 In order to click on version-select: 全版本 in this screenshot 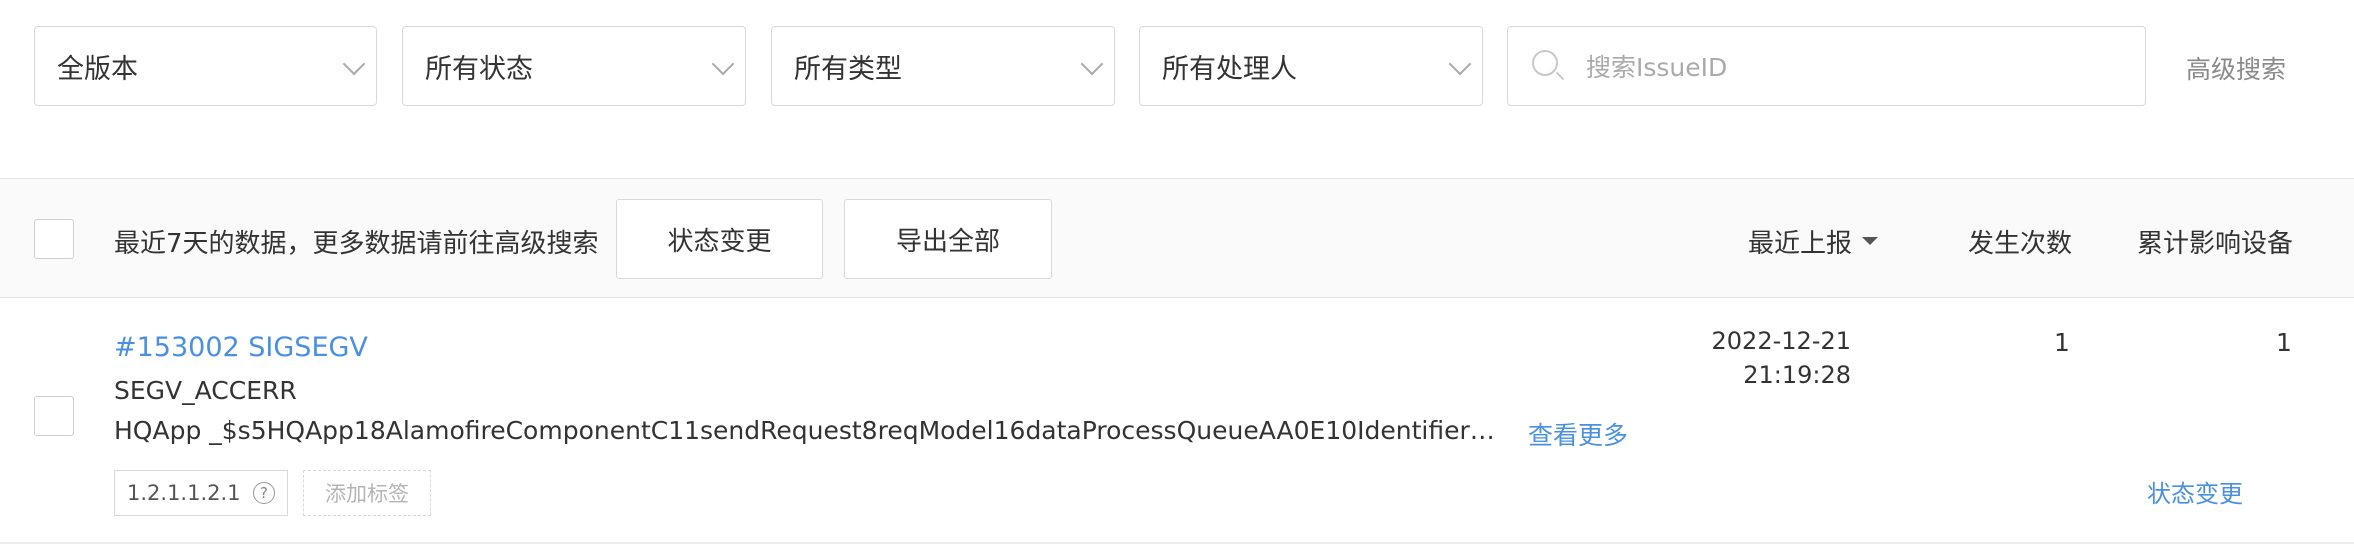, I will do `click(205, 66)`.